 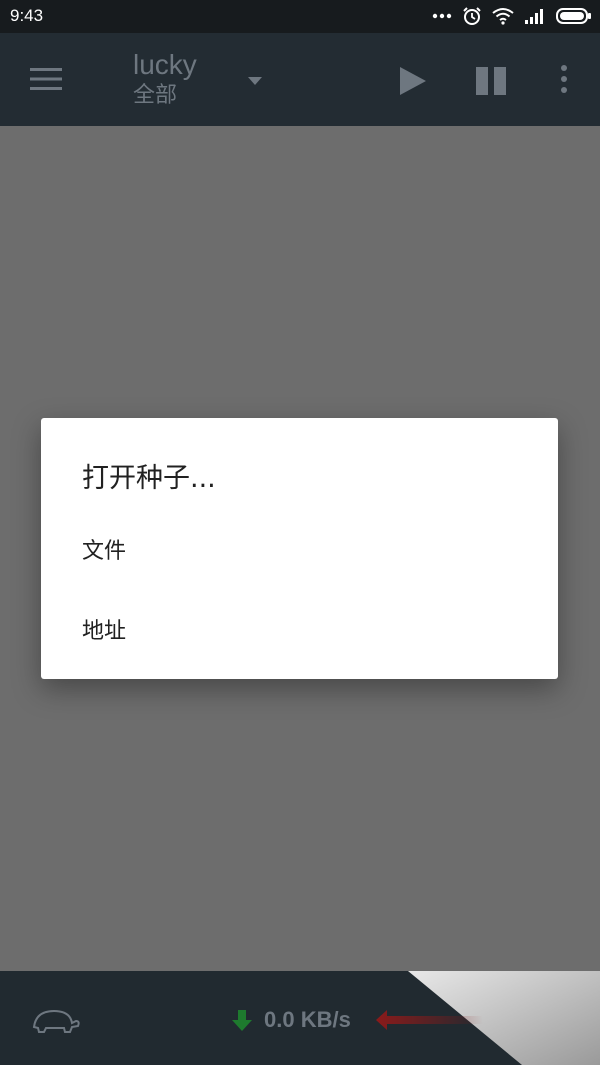 I want to click on more-vertical-icon, so click(x=564, y=81).